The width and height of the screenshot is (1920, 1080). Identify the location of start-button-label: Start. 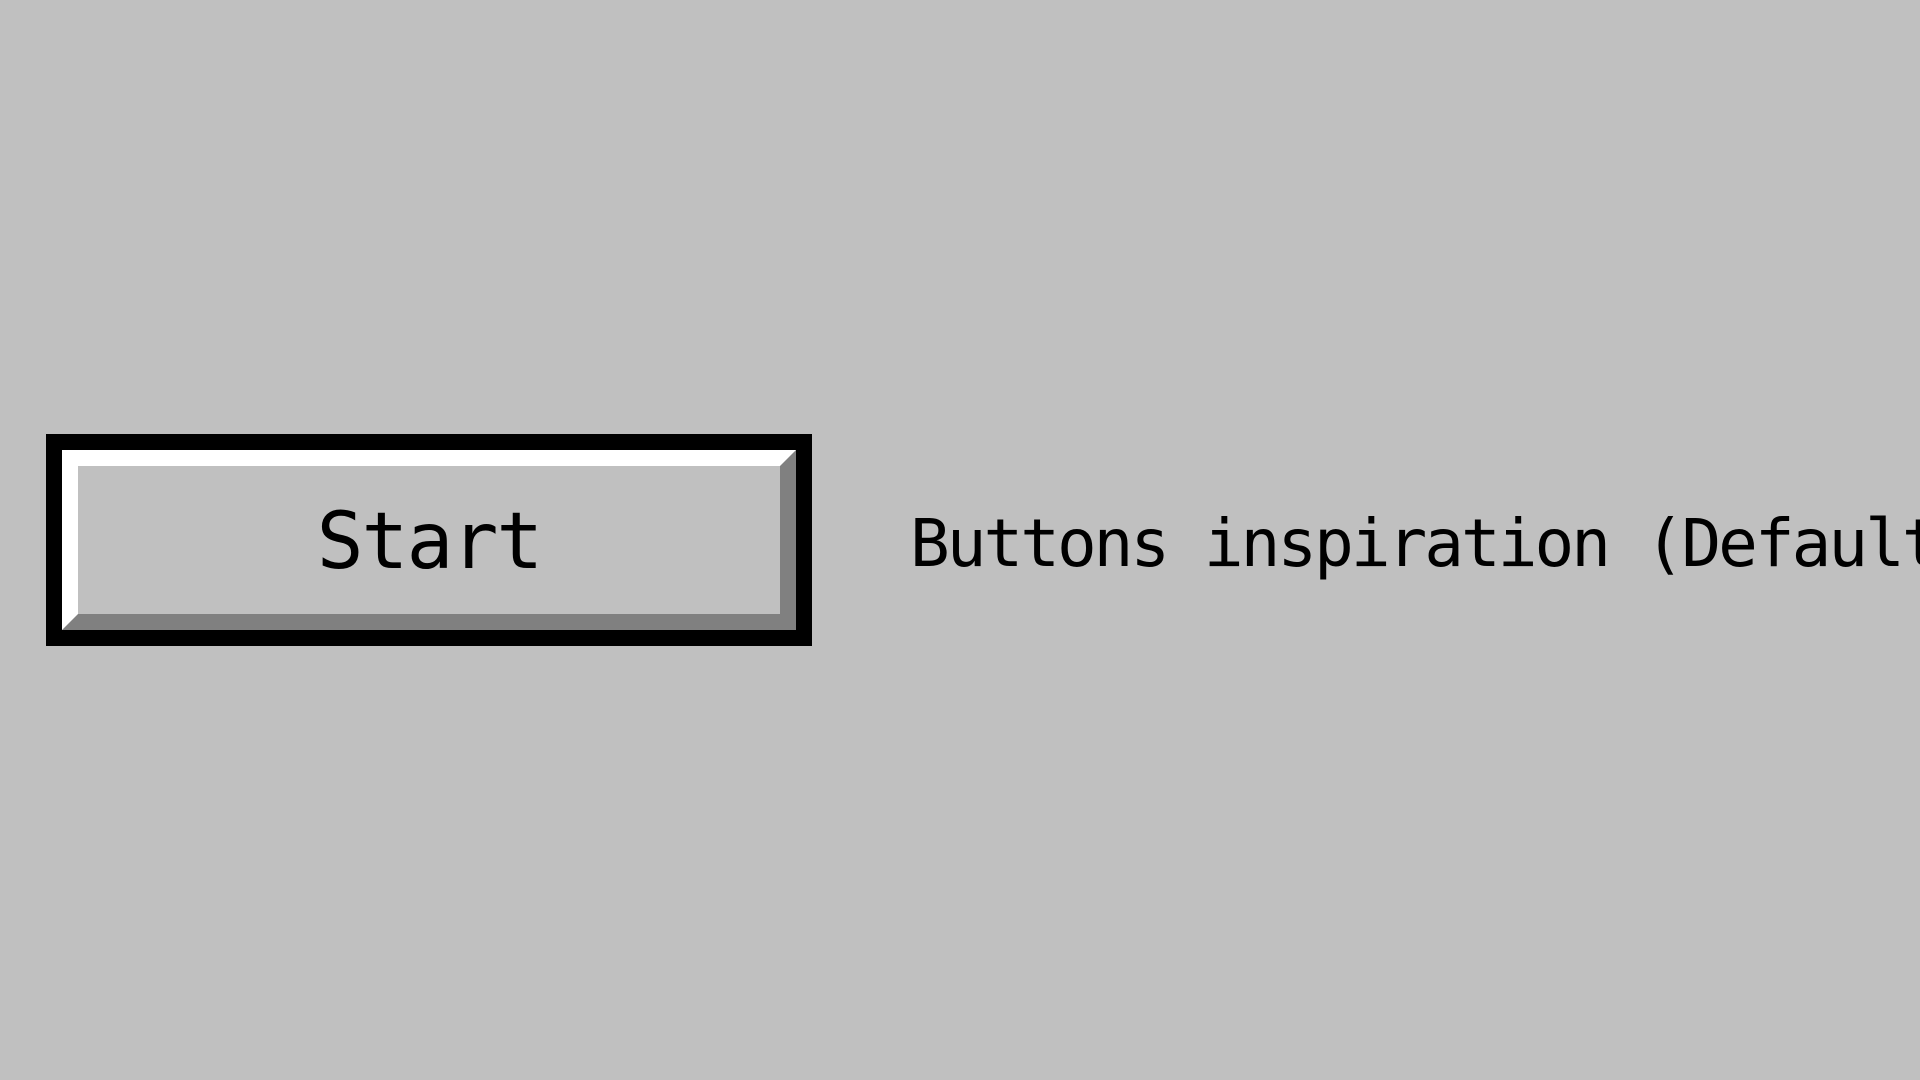
(430, 542).